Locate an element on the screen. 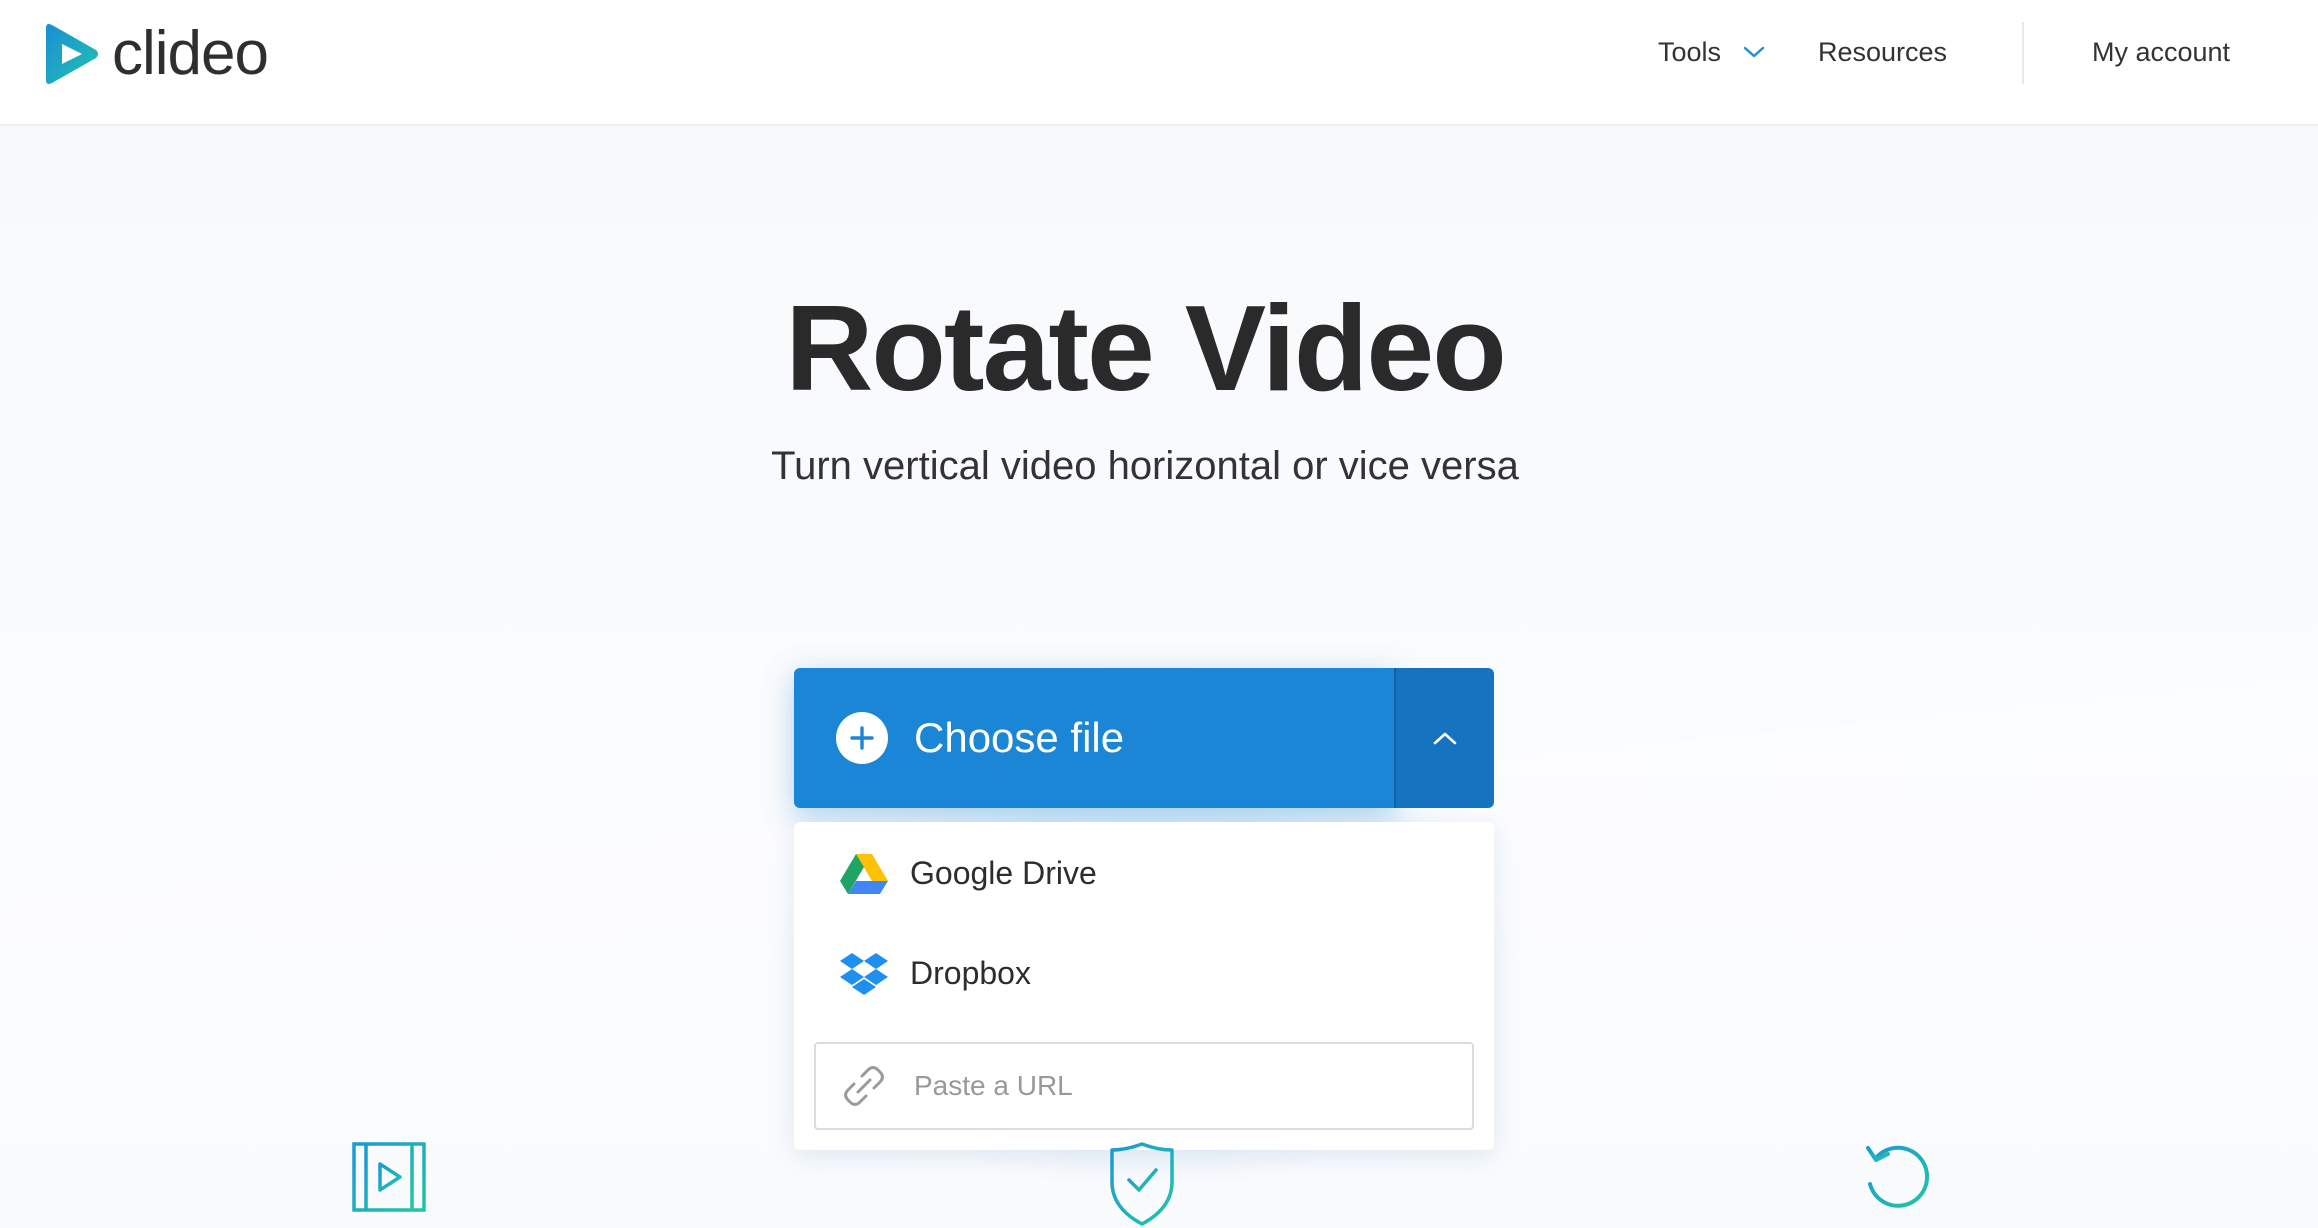 This screenshot has height=1228, width=2318. clideo-logo-icon is located at coordinates (72, 54).